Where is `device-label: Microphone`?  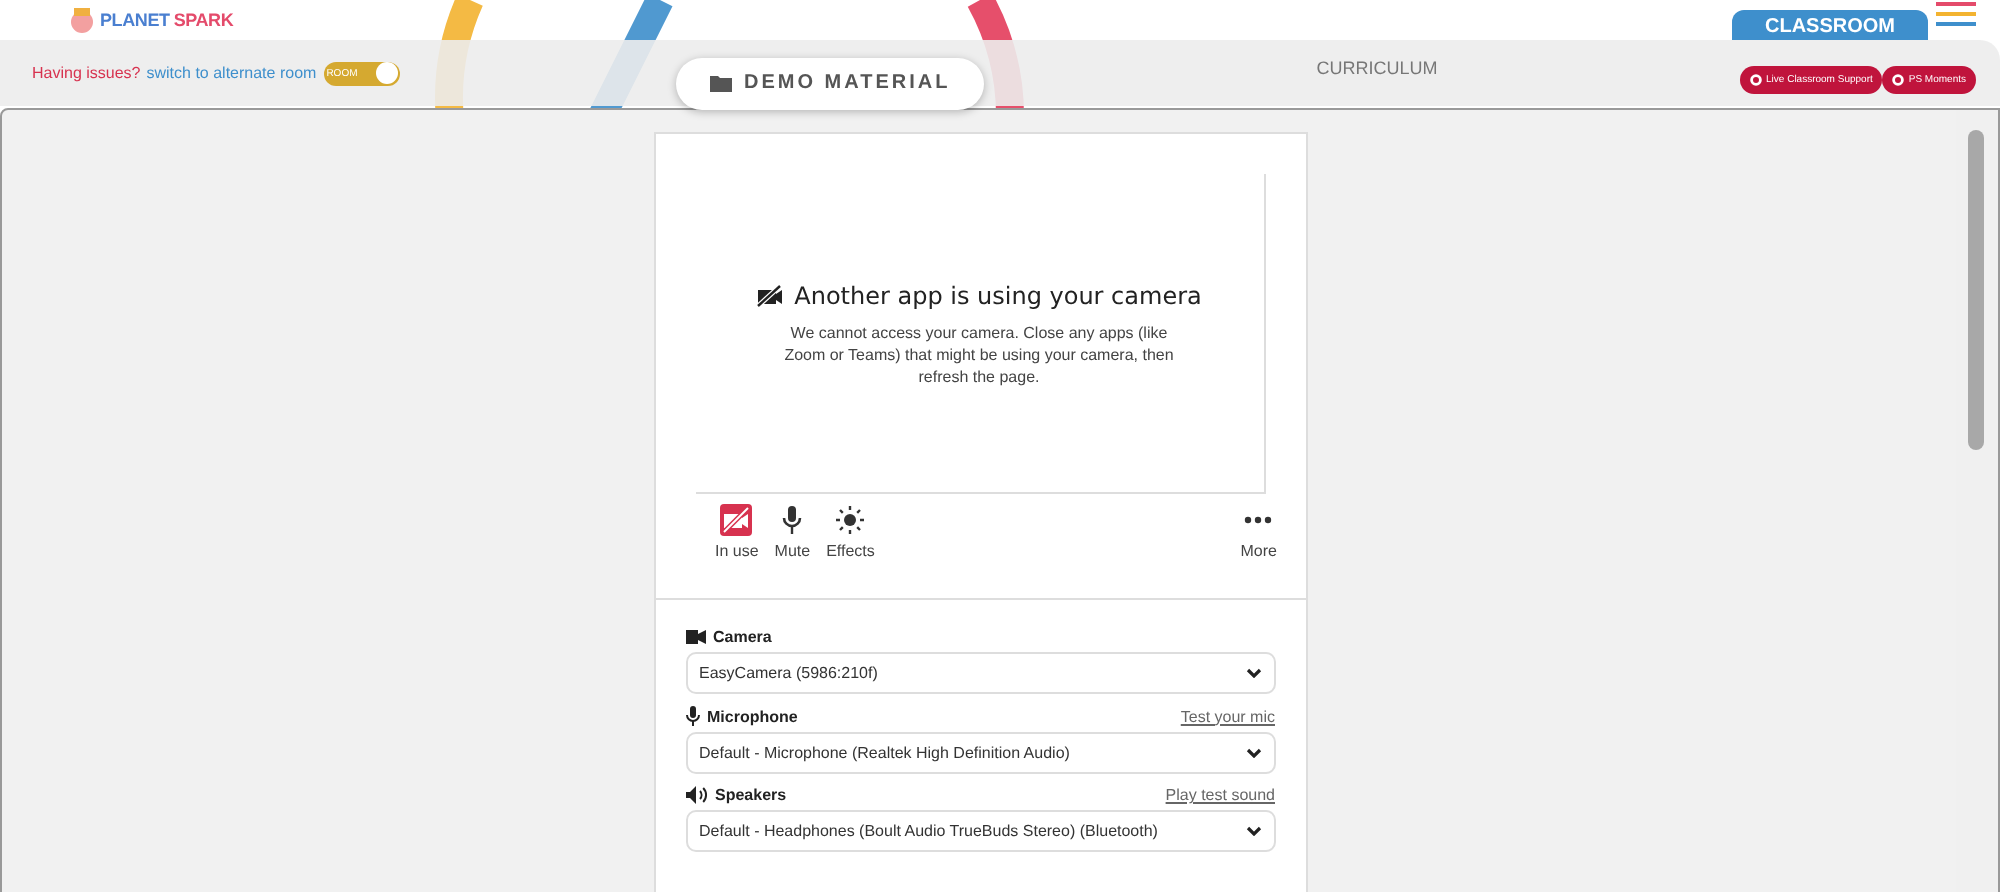 device-label: Microphone is located at coordinates (741, 716).